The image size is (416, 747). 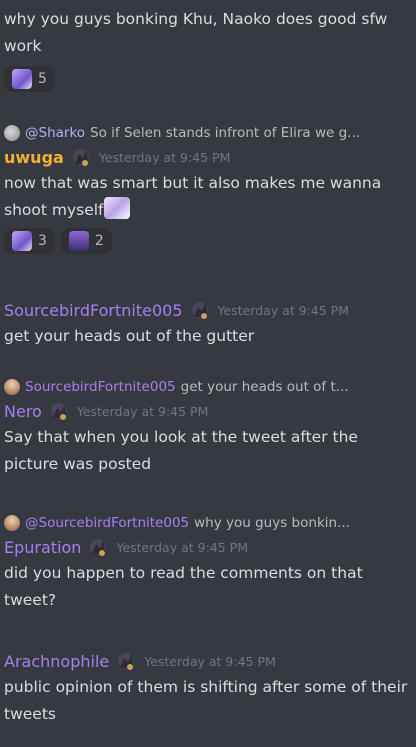 What do you see at coordinates (56, 661) in the screenshot?
I see `username: Arachnophile` at bounding box center [56, 661].